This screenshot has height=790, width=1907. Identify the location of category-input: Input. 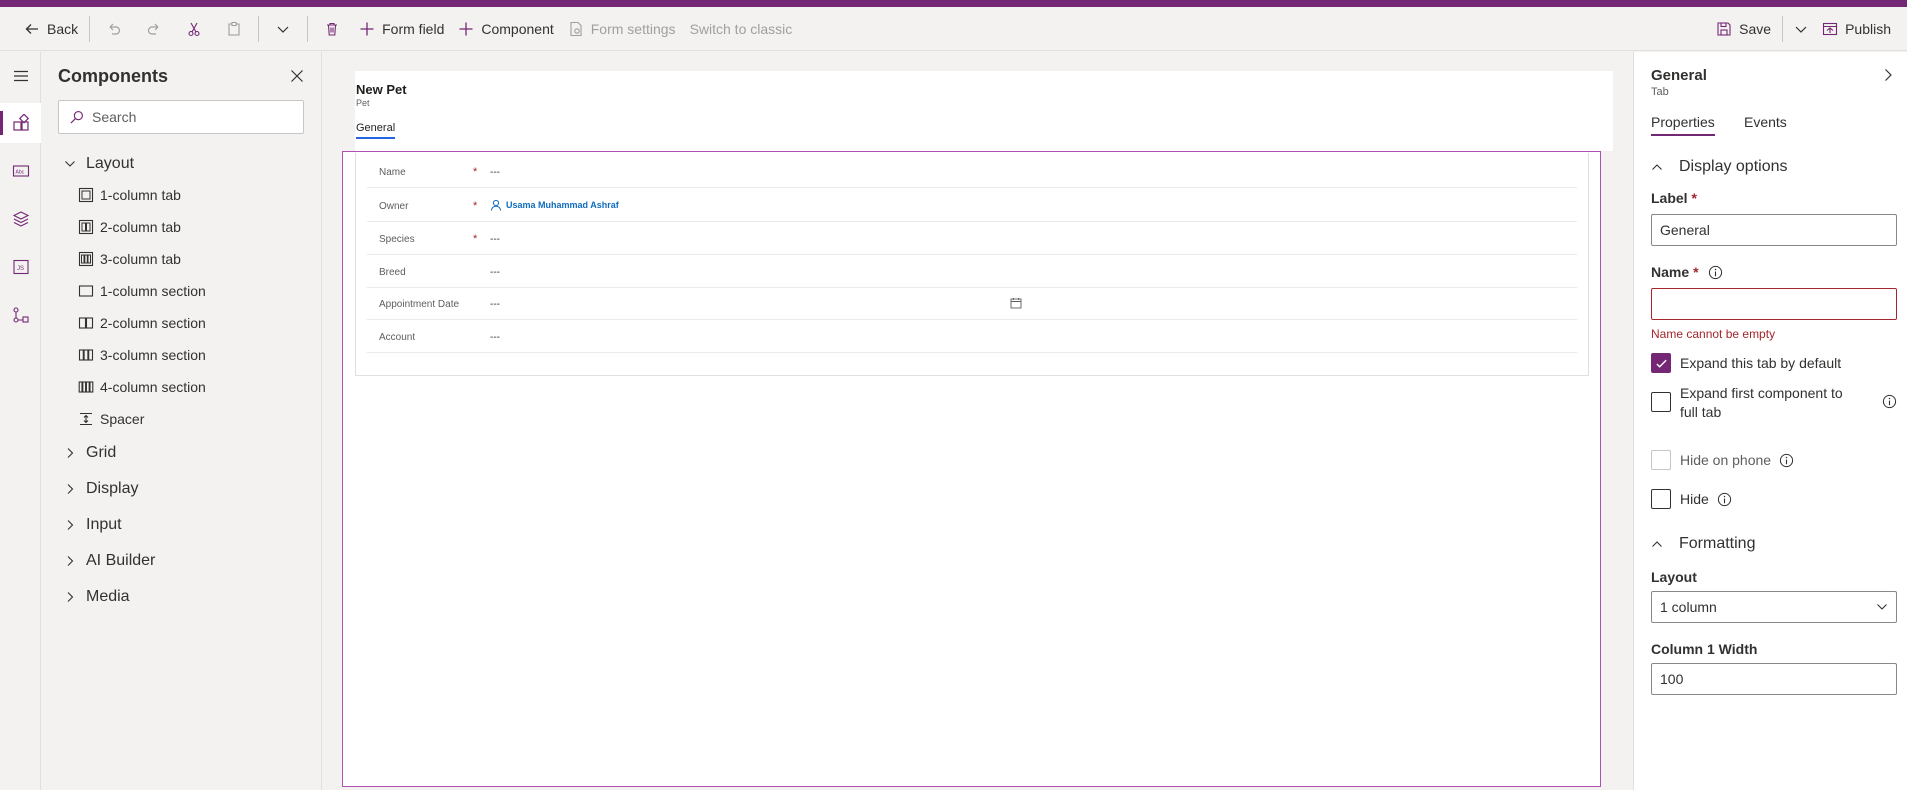
(93, 525).